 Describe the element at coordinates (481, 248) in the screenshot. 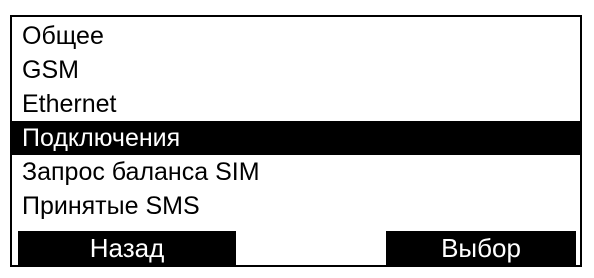

I see `select-button: Выбор` at that location.